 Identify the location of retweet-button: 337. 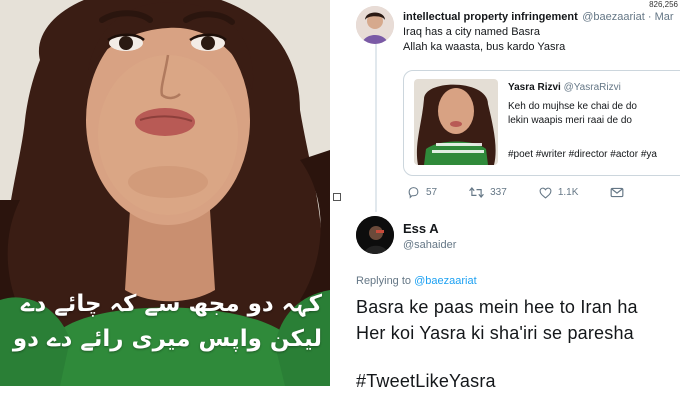
(488, 192).